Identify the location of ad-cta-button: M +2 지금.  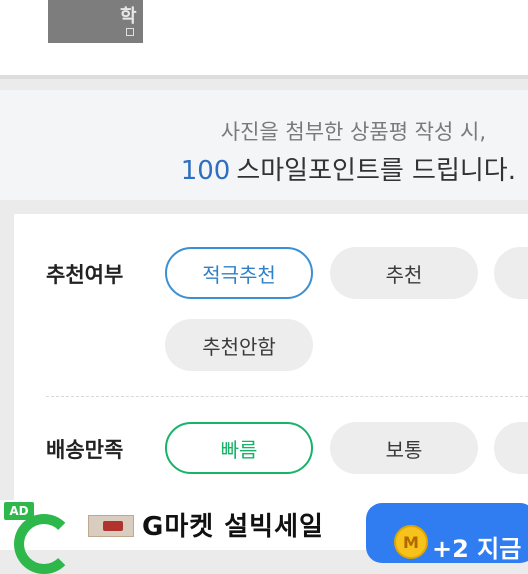
(447, 533).